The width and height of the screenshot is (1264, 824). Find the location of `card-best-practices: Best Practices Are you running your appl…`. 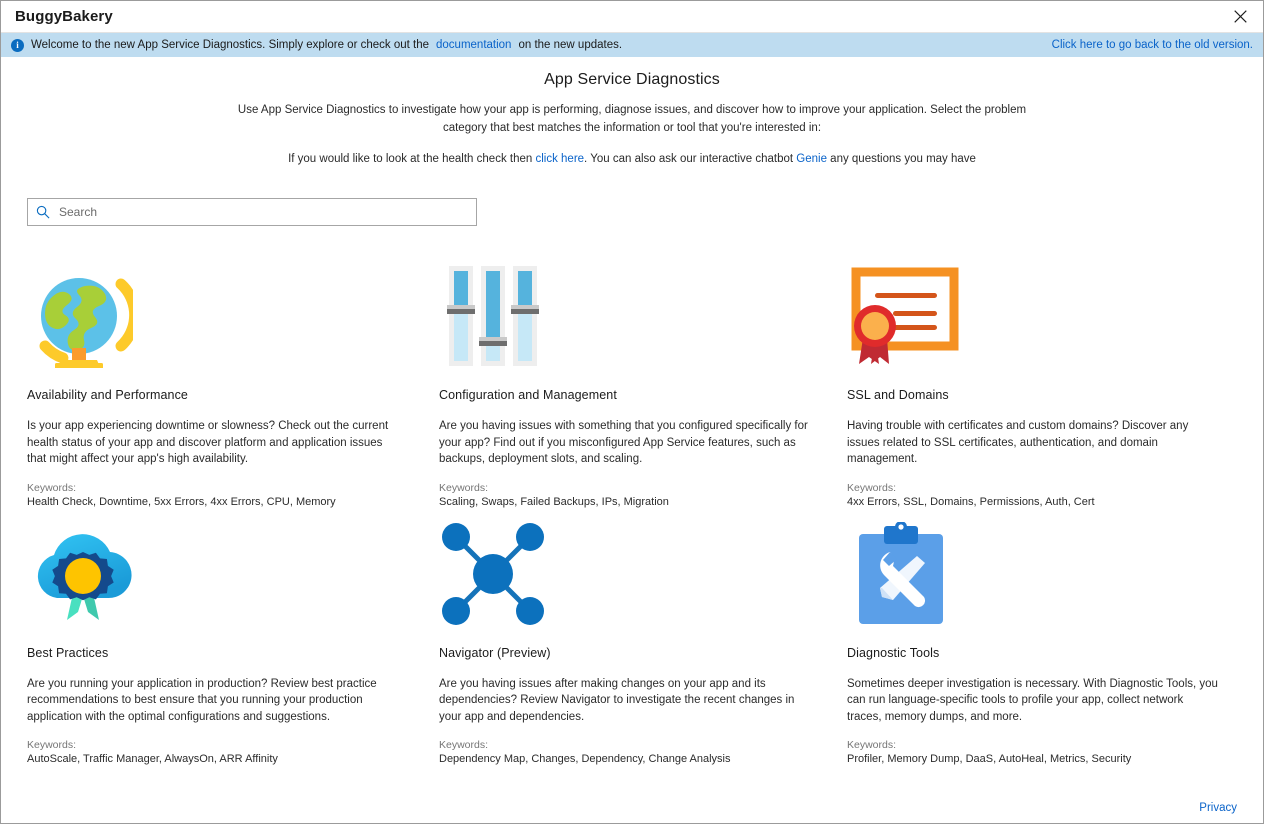

card-best-practices: Best Practices Are you running your appl… is located at coordinates (233, 636).